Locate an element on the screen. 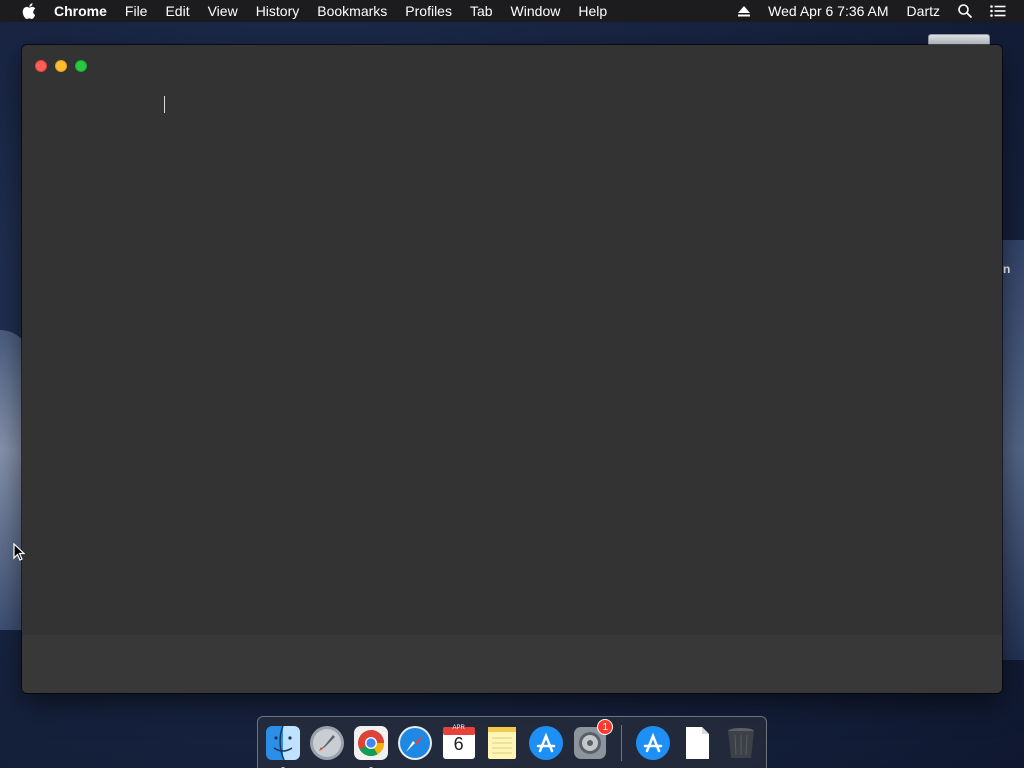  dock-safari is located at coordinates (415, 743).